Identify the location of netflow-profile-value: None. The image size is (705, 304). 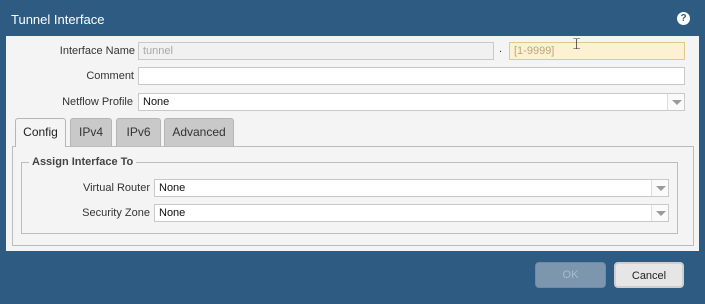
(156, 102).